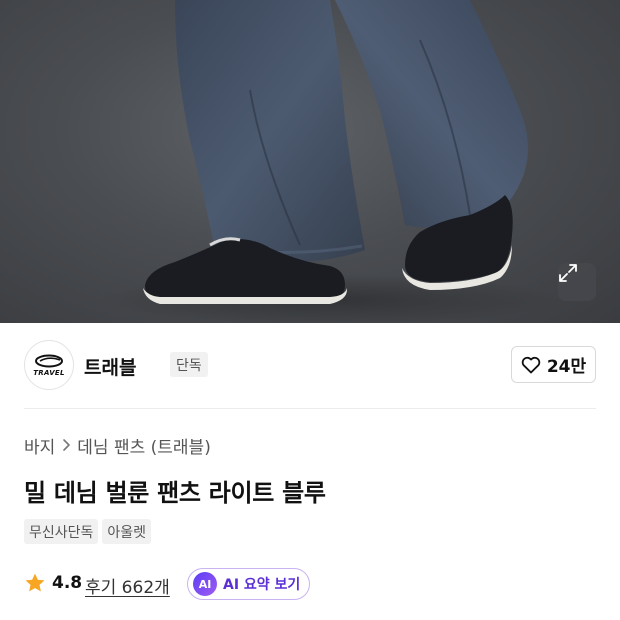 This screenshot has width=620, height=620. What do you see at coordinates (189, 364) in the screenshot?
I see `brand-exclusive-badge: 단독` at bounding box center [189, 364].